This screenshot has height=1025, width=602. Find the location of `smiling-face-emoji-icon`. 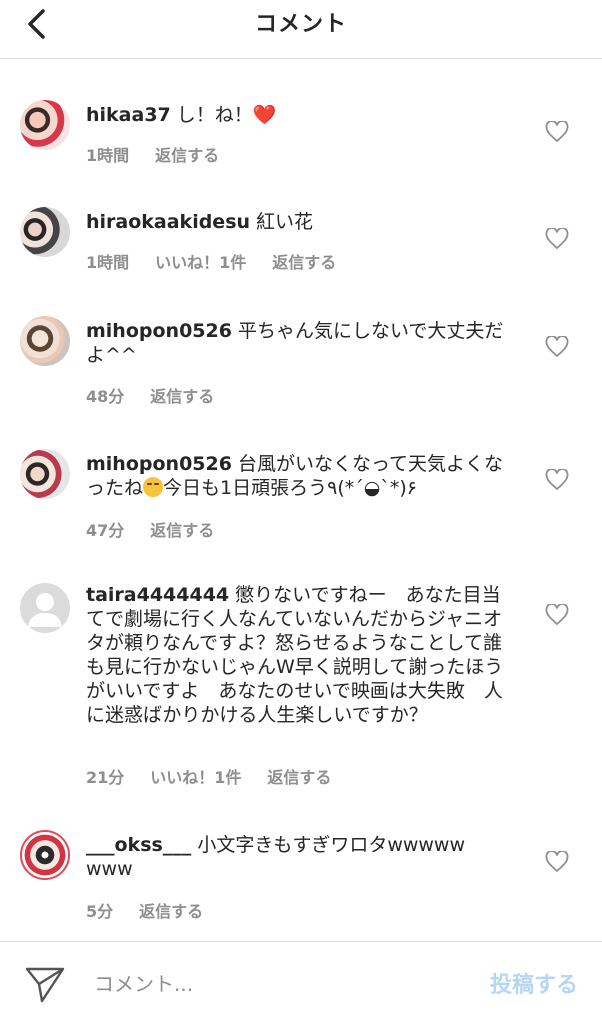

smiling-face-emoji-icon is located at coordinates (153, 487).